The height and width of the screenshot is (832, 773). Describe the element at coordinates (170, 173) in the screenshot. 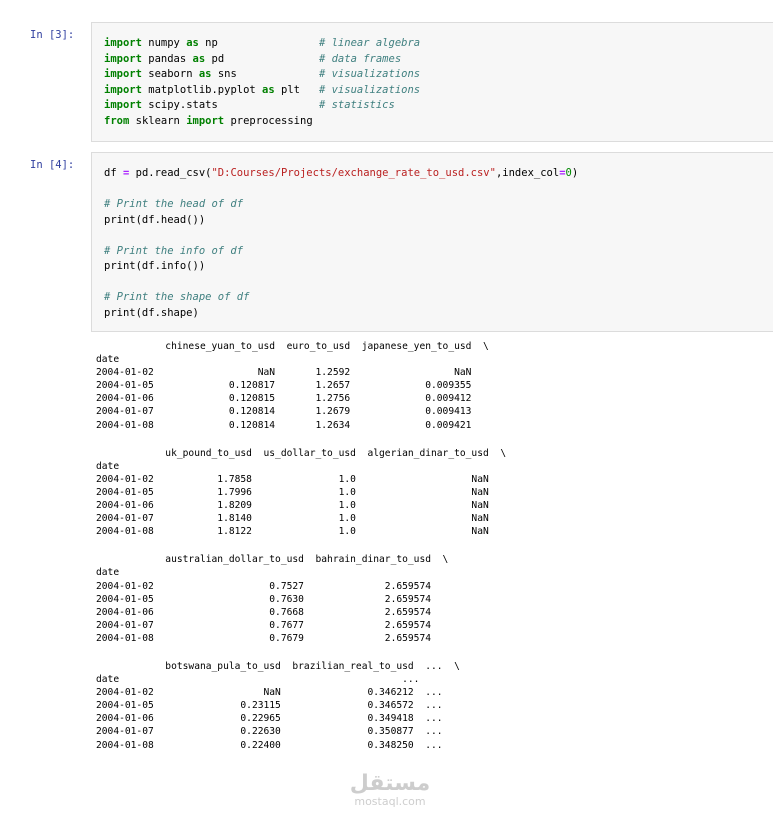

I see `code-token: pd.read_csv(` at that location.